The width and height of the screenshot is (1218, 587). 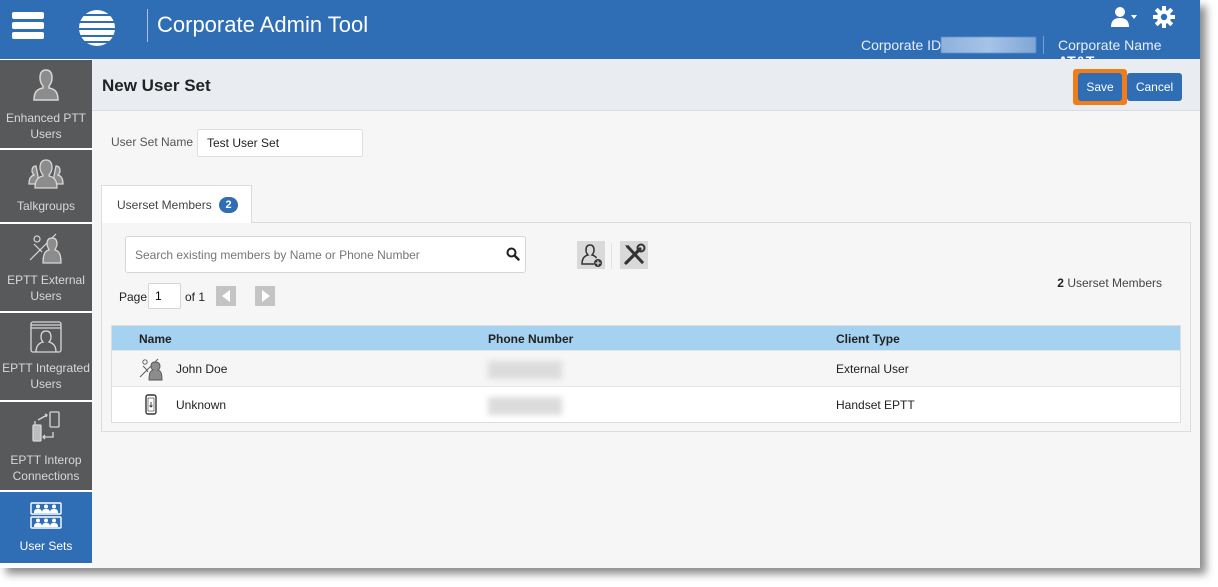 What do you see at coordinates (133, 297) in the screenshot?
I see `page-label: Page` at bounding box center [133, 297].